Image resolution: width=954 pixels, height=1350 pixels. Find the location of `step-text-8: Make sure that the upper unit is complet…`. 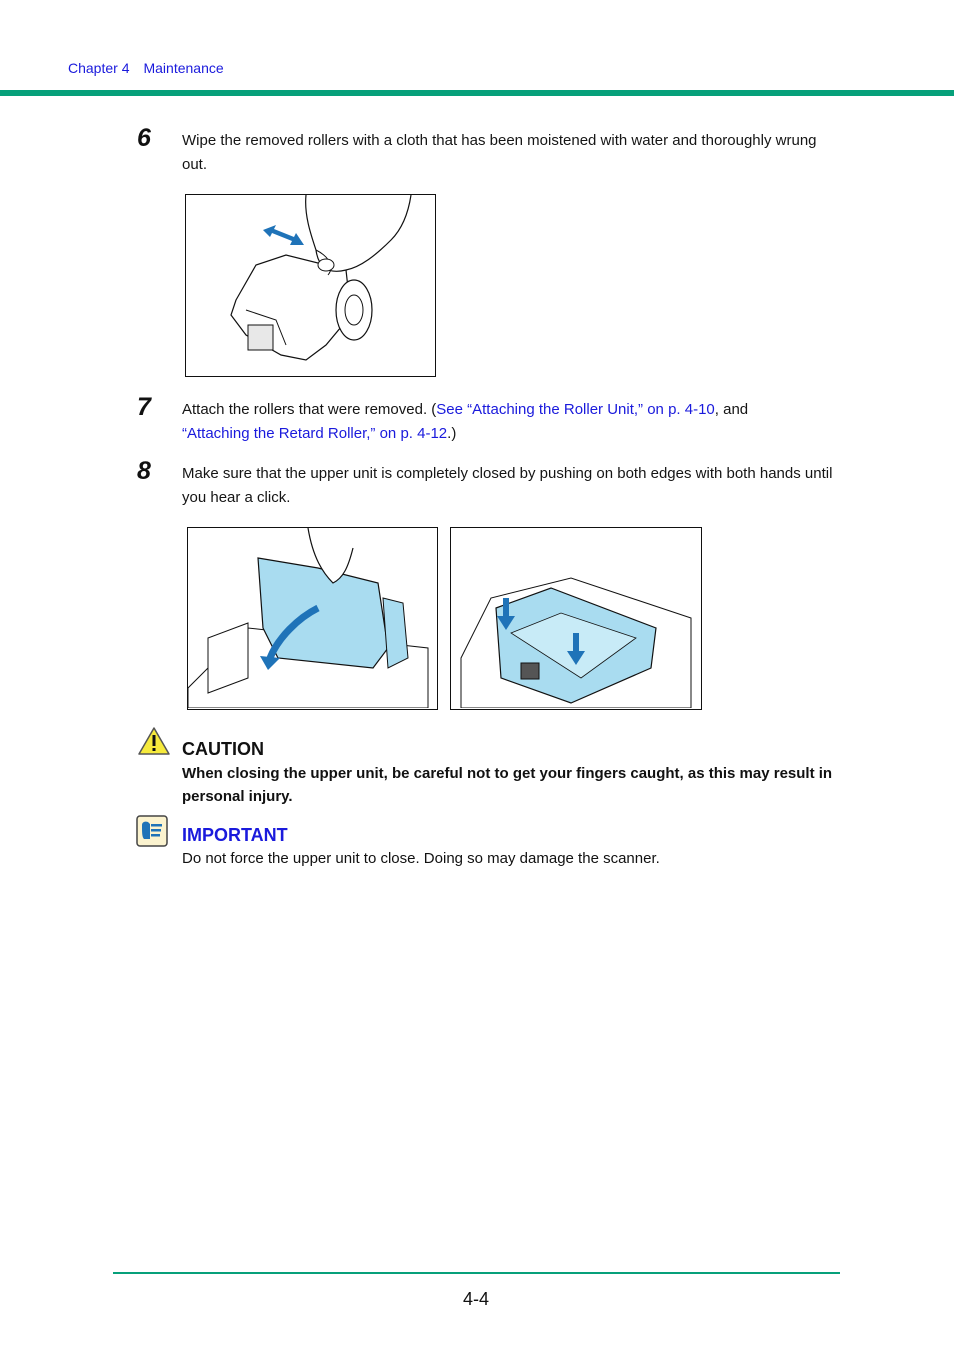

step-text-8: Make sure that the upper unit is complet… is located at coordinates (507, 485).